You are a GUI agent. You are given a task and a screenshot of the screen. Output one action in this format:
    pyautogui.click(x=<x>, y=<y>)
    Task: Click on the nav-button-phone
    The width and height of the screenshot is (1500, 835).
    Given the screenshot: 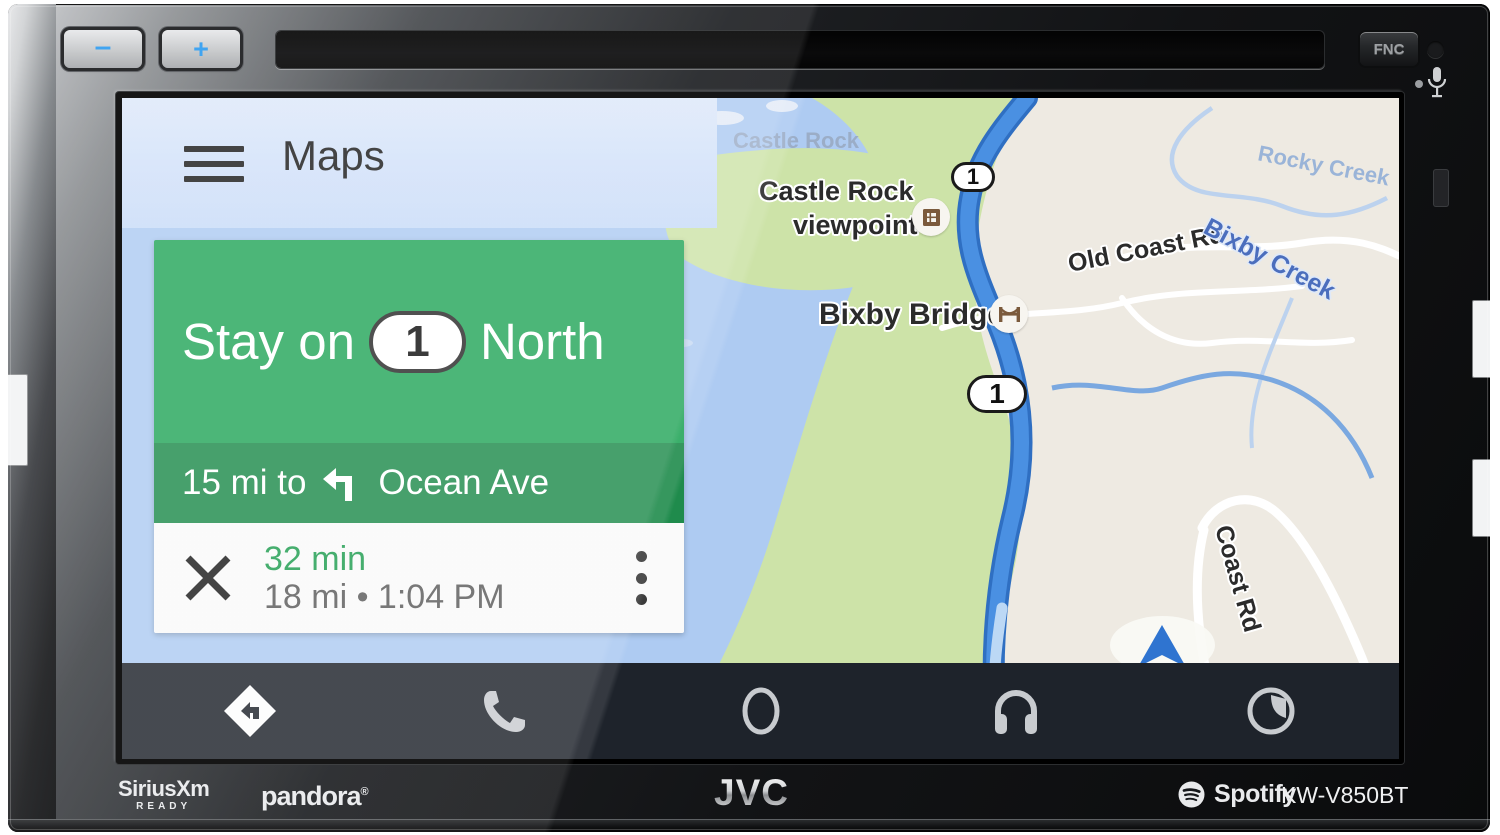 What is the action you would take?
    pyautogui.click(x=504, y=711)
    